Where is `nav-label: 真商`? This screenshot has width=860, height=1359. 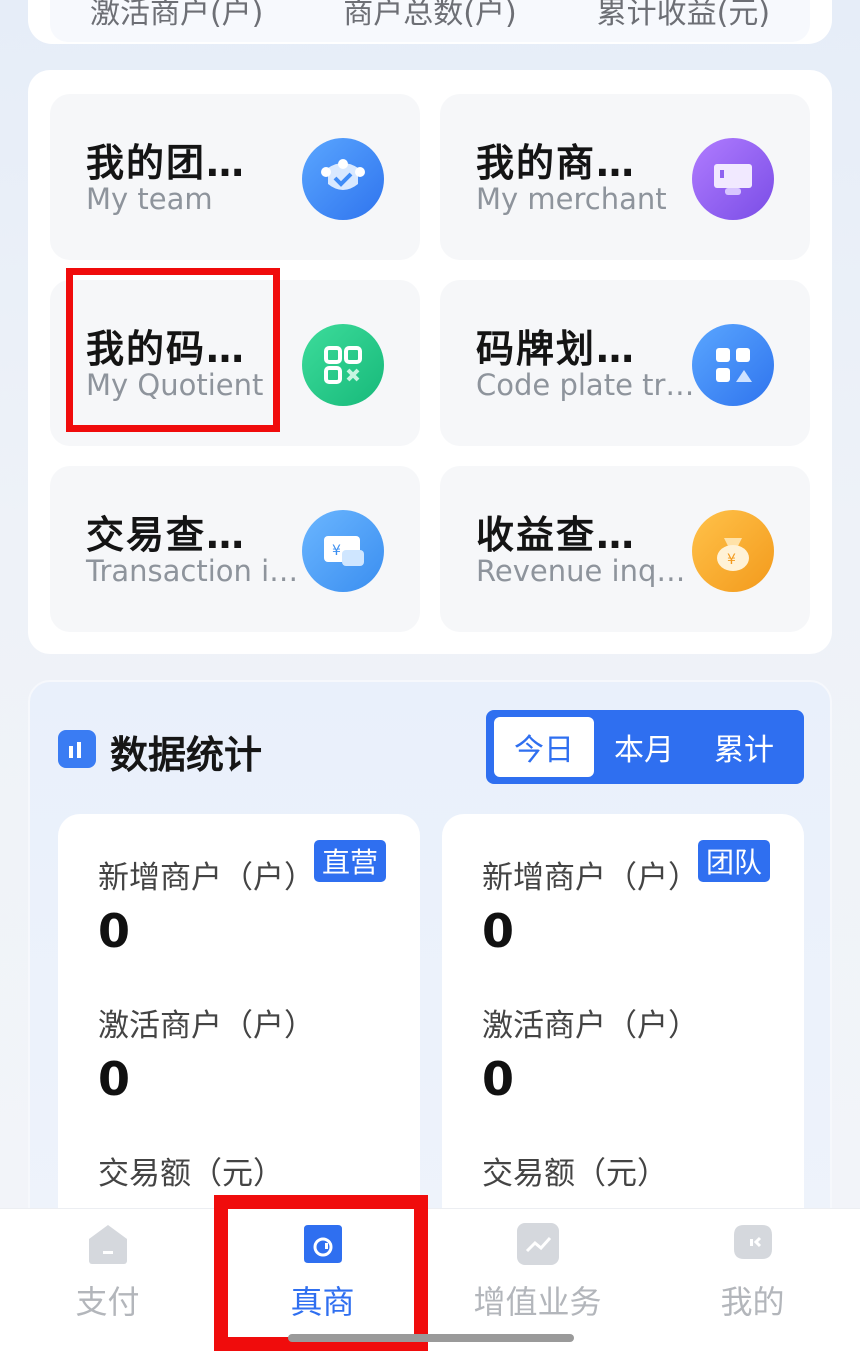 nav-label: 真商 is located at coordinates (322, 1302).